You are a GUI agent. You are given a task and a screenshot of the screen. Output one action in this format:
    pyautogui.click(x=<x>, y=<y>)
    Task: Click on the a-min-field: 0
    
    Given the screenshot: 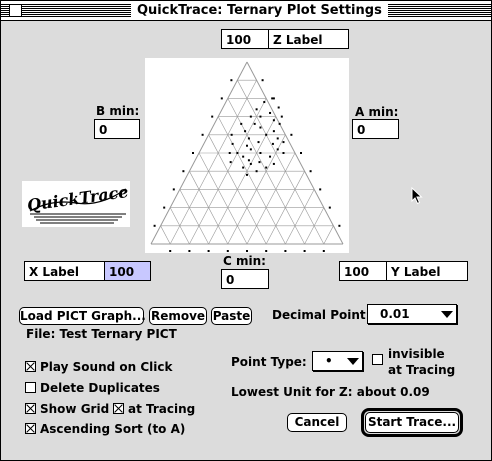 What is the action you would take?
    pyautogui.click(x=375, y=129)
    